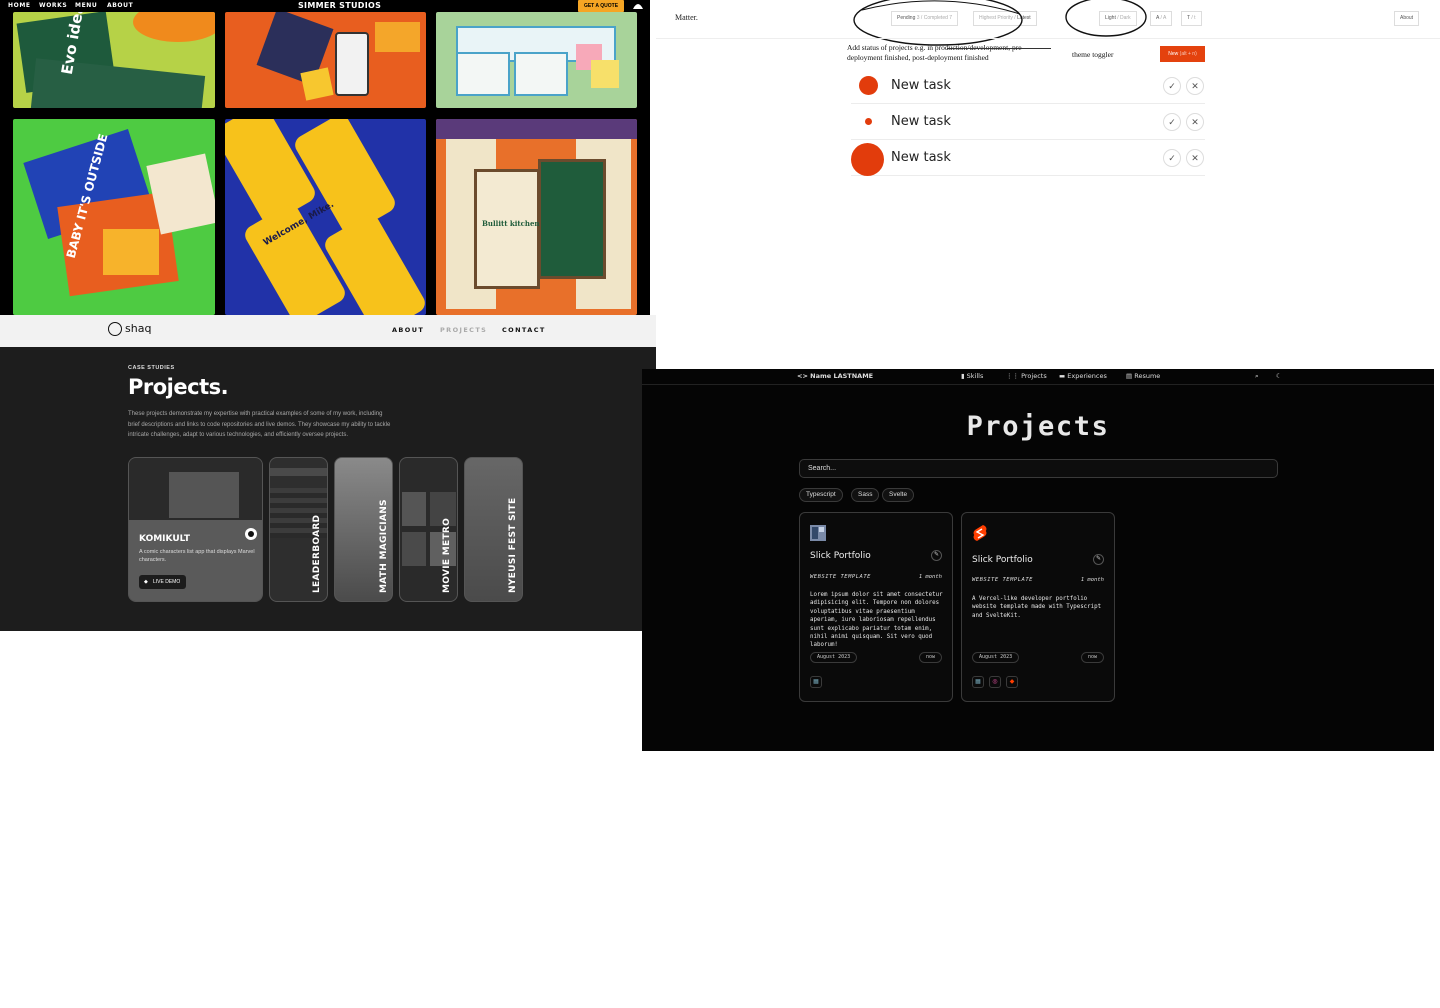 This screenshot has width=1440, height=1008. Describe the element at coordinates (1188, 18) in the screenshot. I see `case-upper: T` at that location.